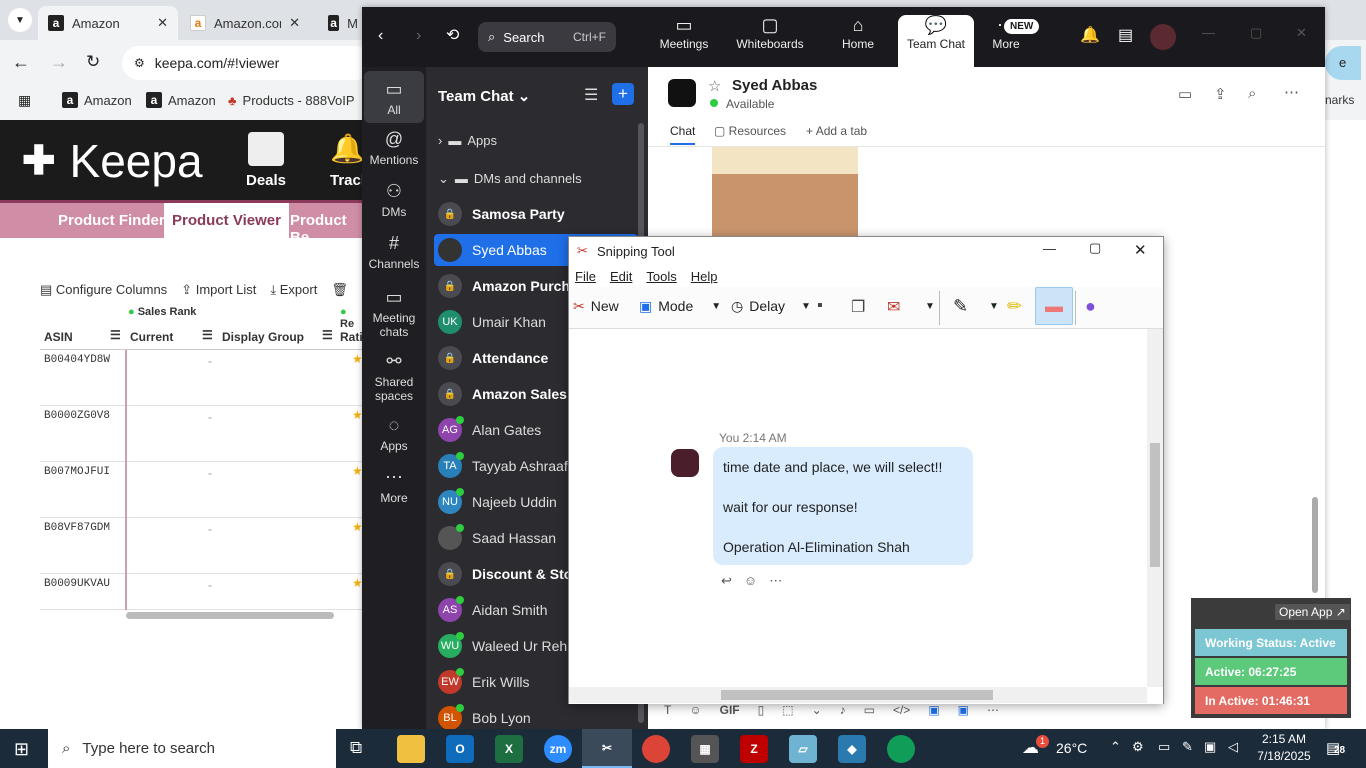  I want to click on chevron-down-icon: ⌄, so click(817, 710).